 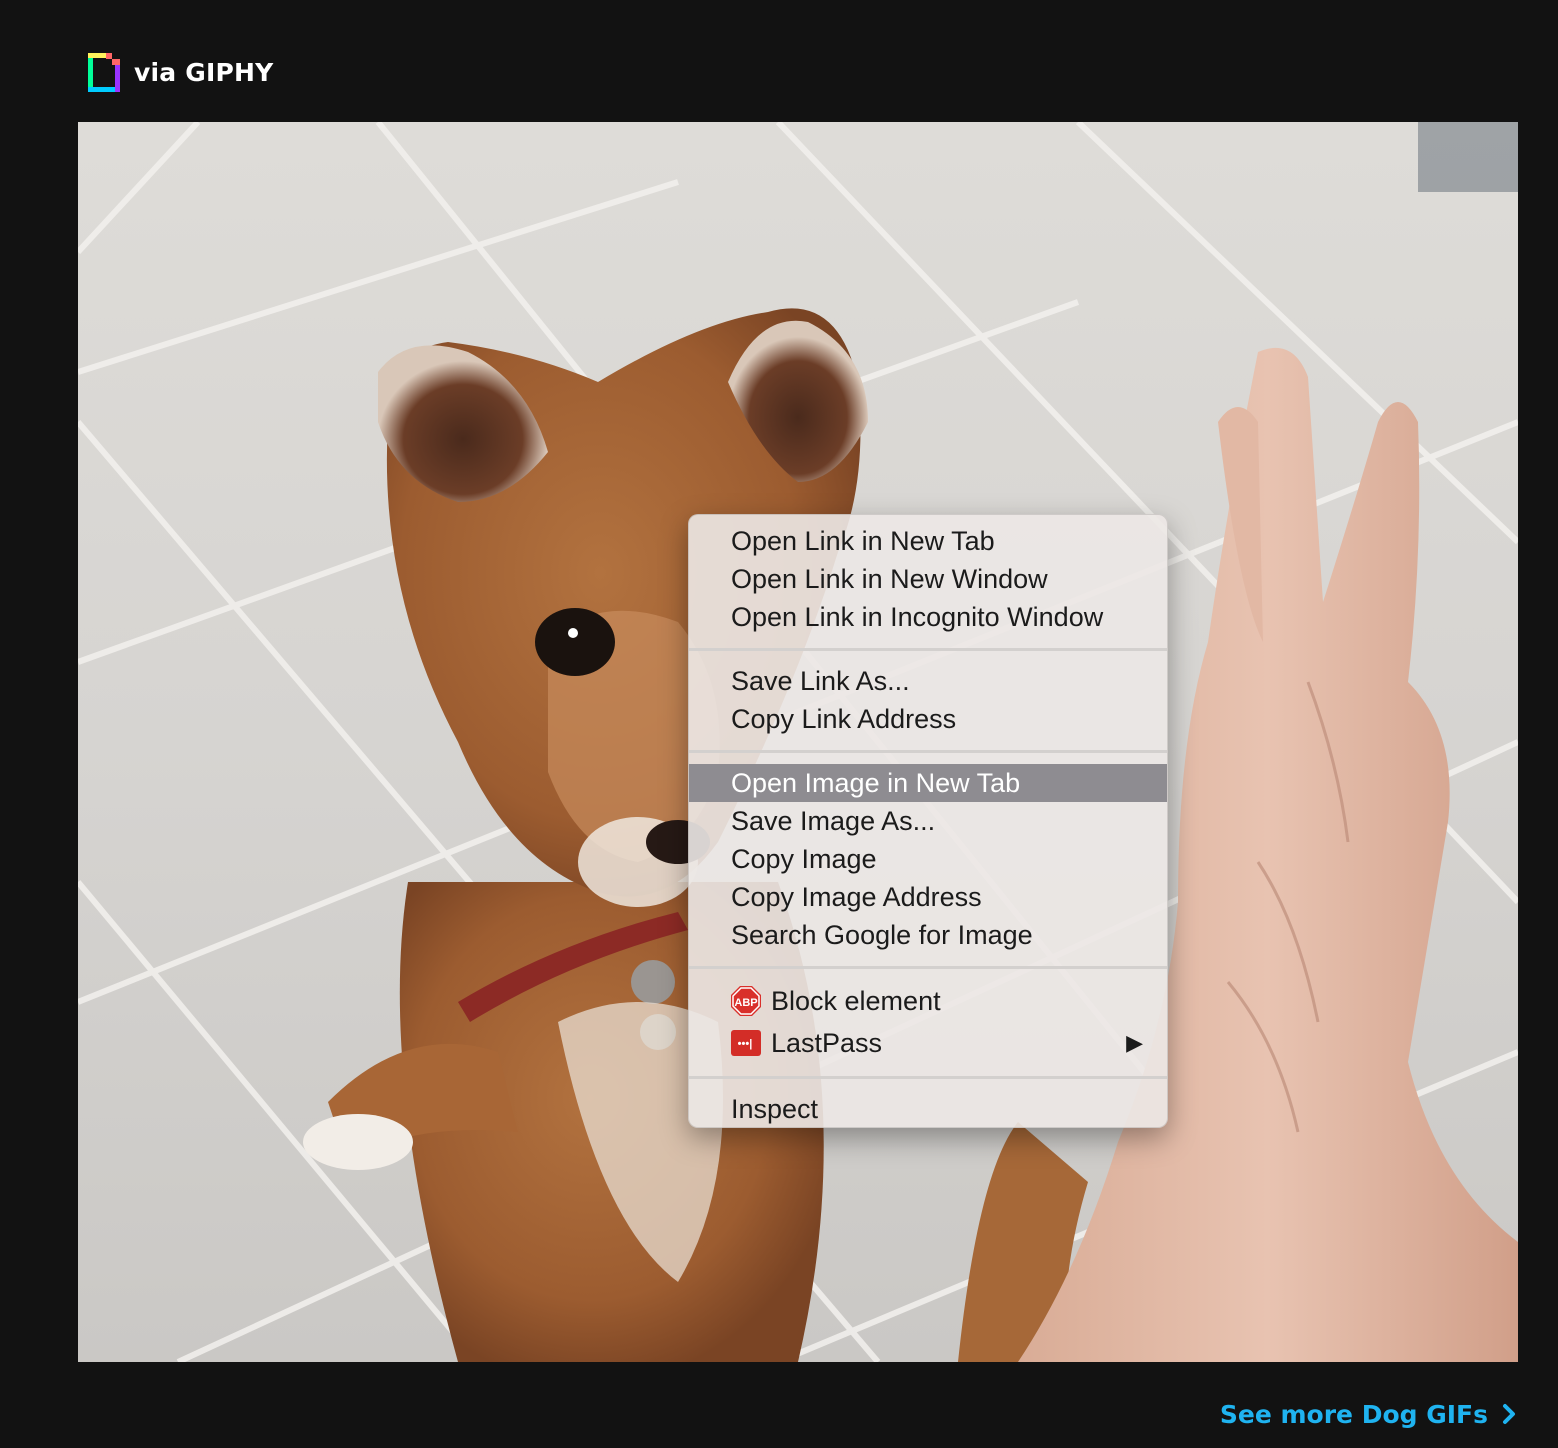 What do you see at coordinates (928, 617) in the screenshot?
I see `menu-item-open-link-incognito: Open Link in Incognito Window` at bounding box center [928, 617].